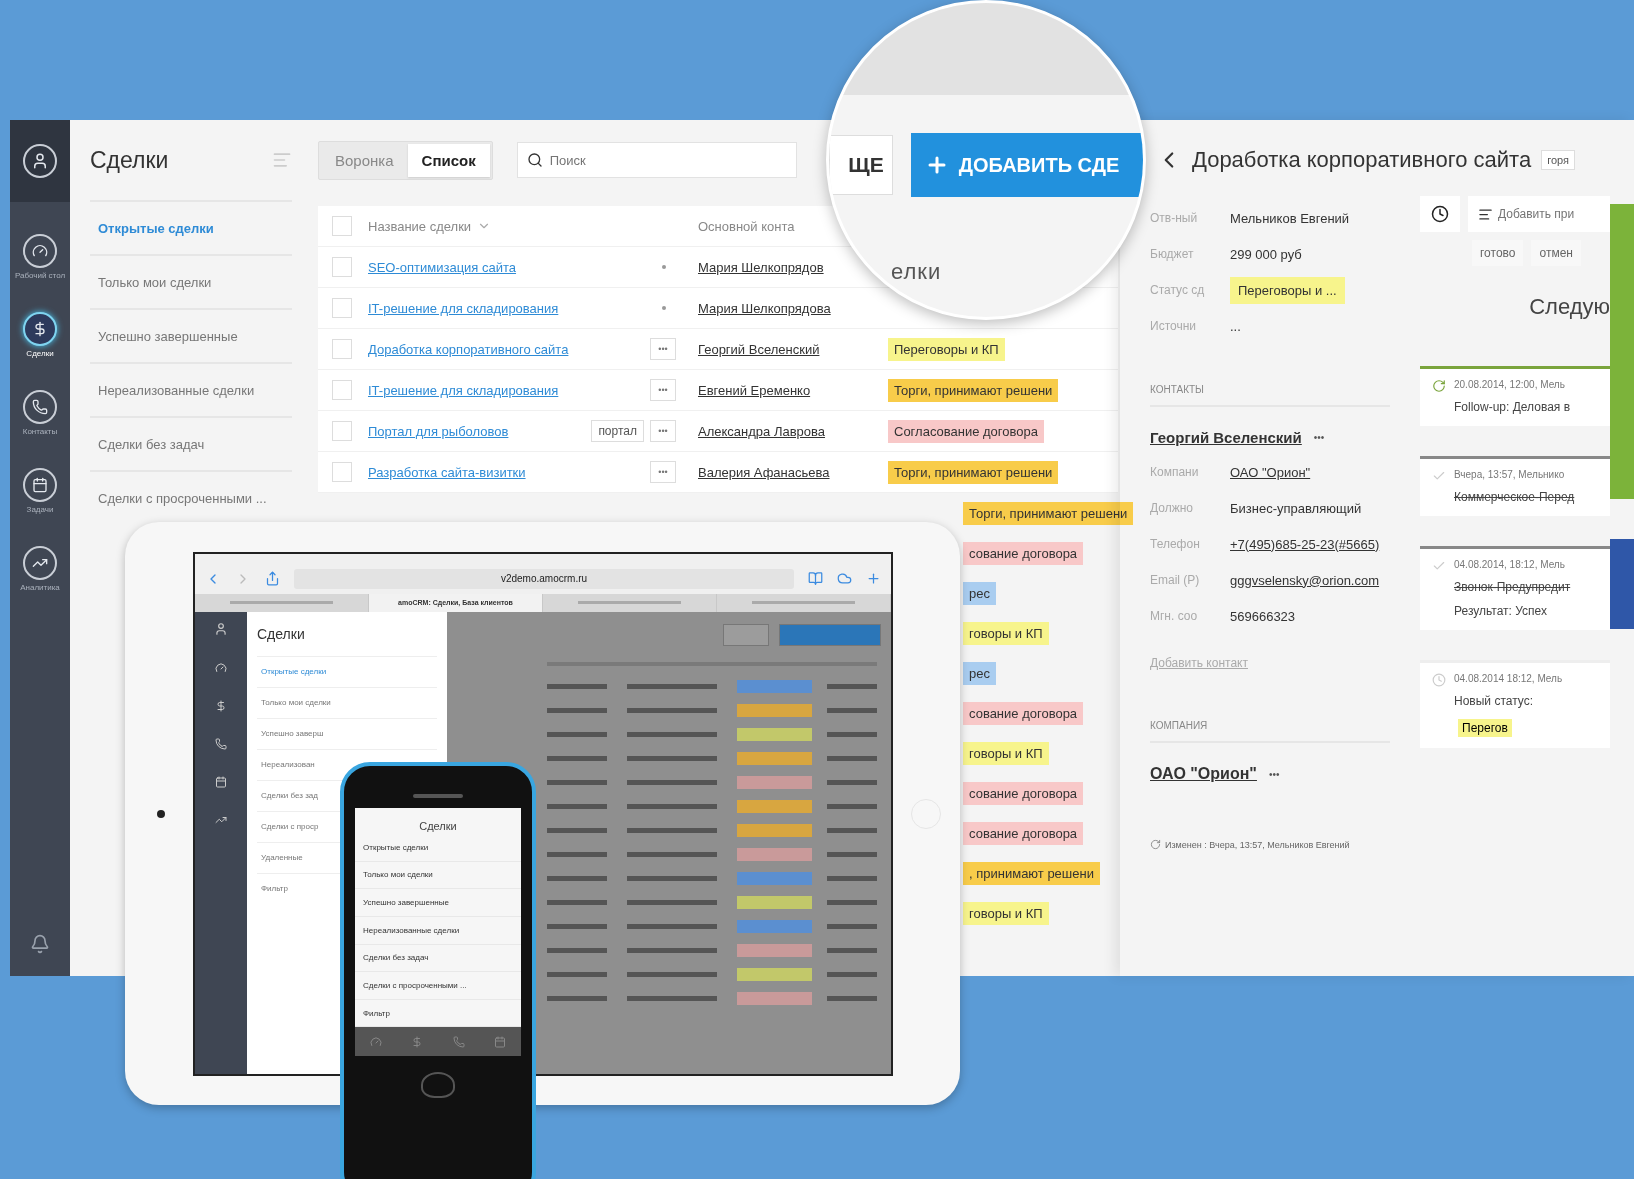  Describe the element at coordinates (1175, 472) in the screenshot. I see `field-label: Компани` at that location.